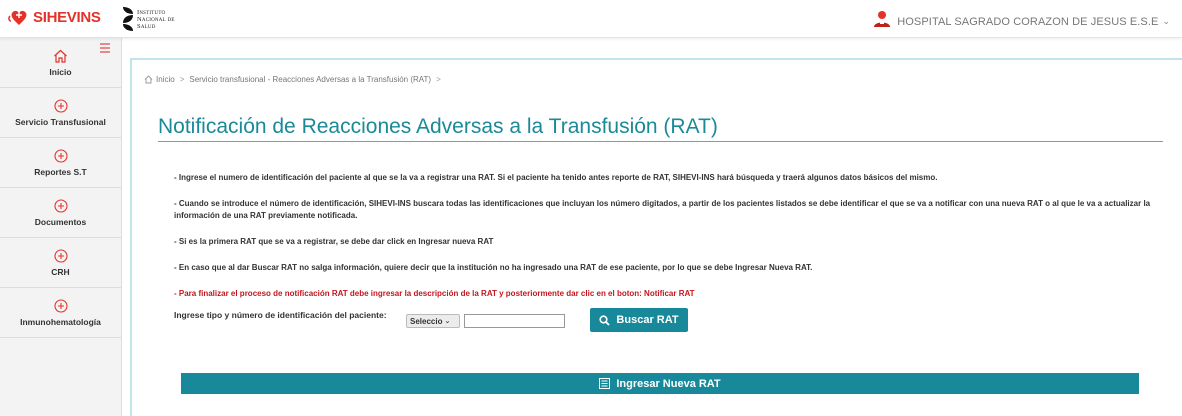 Image resolution: width=1182 pixels, height=416 pixels. I want to click on buscar-rat-label: Buscar RAT, so click(647, 320).